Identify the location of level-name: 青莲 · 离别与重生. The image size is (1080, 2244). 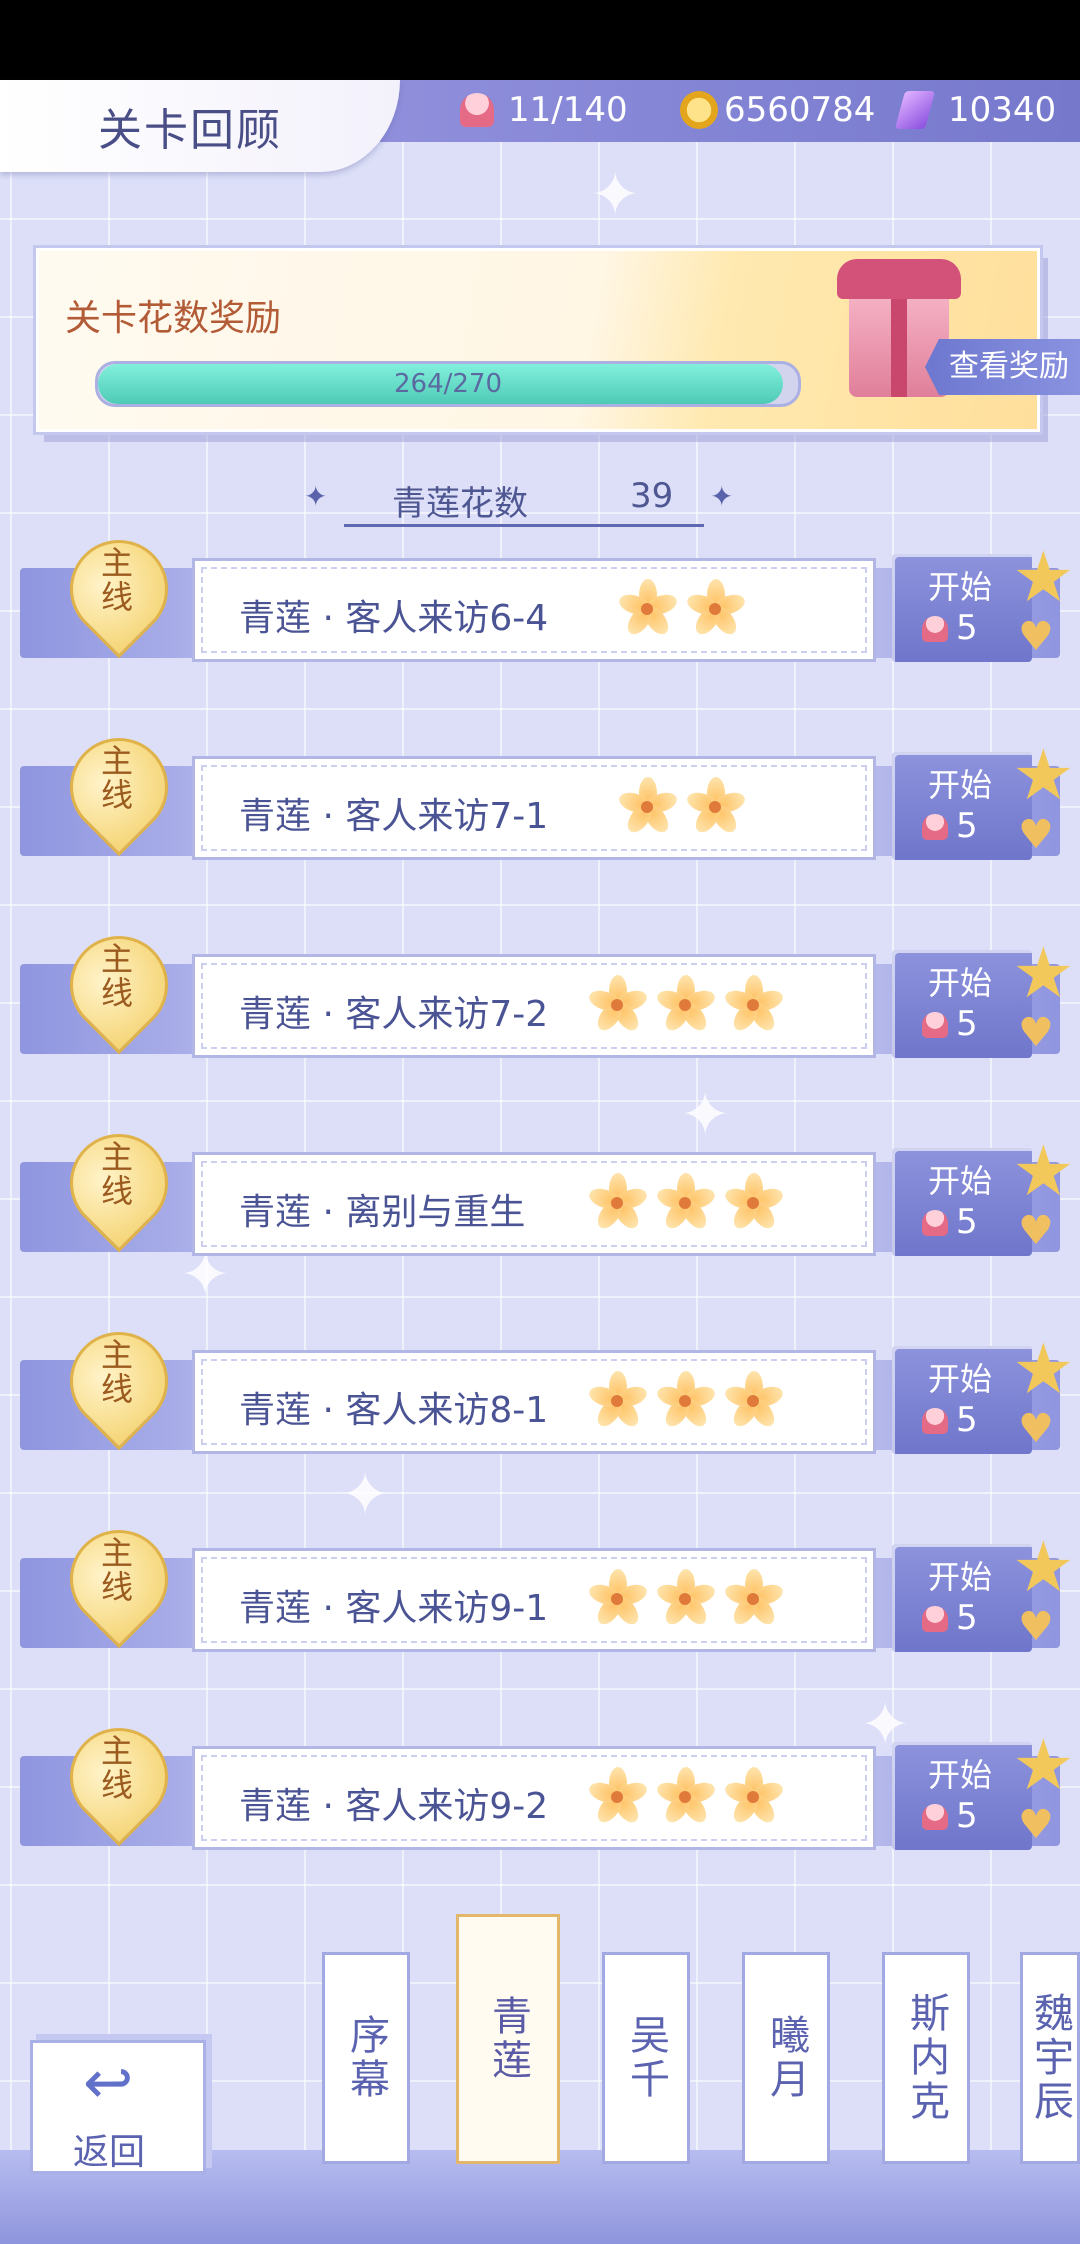
(382, 1212).